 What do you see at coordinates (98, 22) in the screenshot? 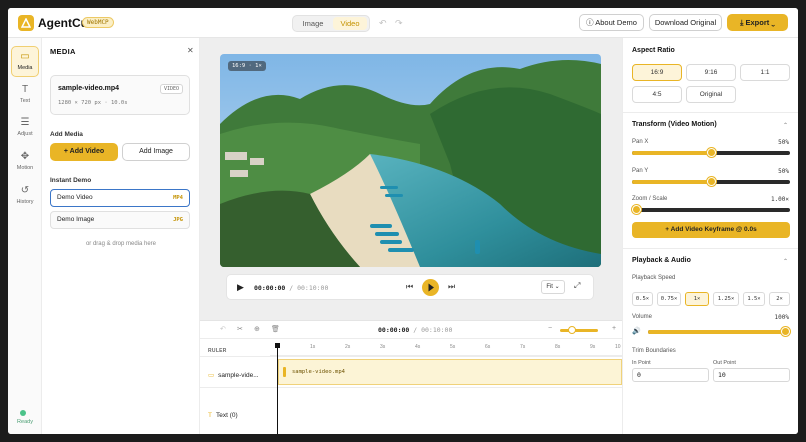
I see `webmcp-badge: WebMCP` at bounding box center [98, 22].